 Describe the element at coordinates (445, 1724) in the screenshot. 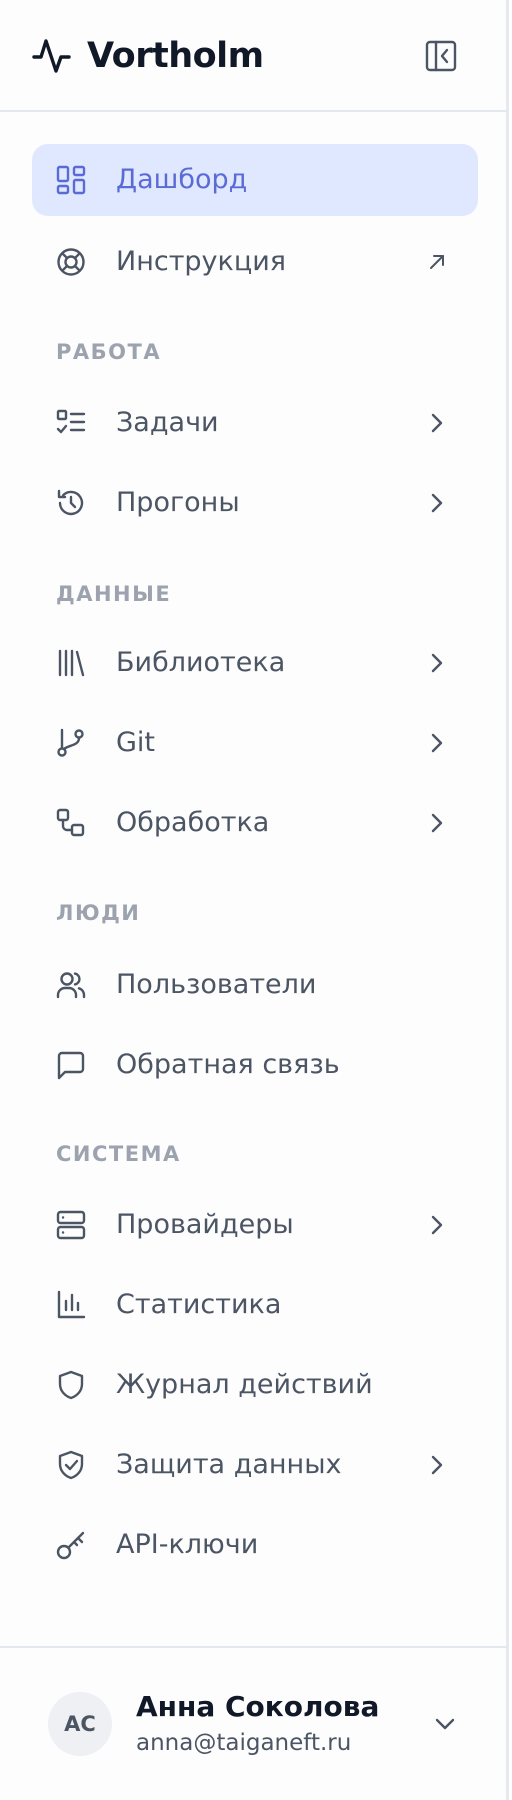

I see `chevron-down-icon` at that location.